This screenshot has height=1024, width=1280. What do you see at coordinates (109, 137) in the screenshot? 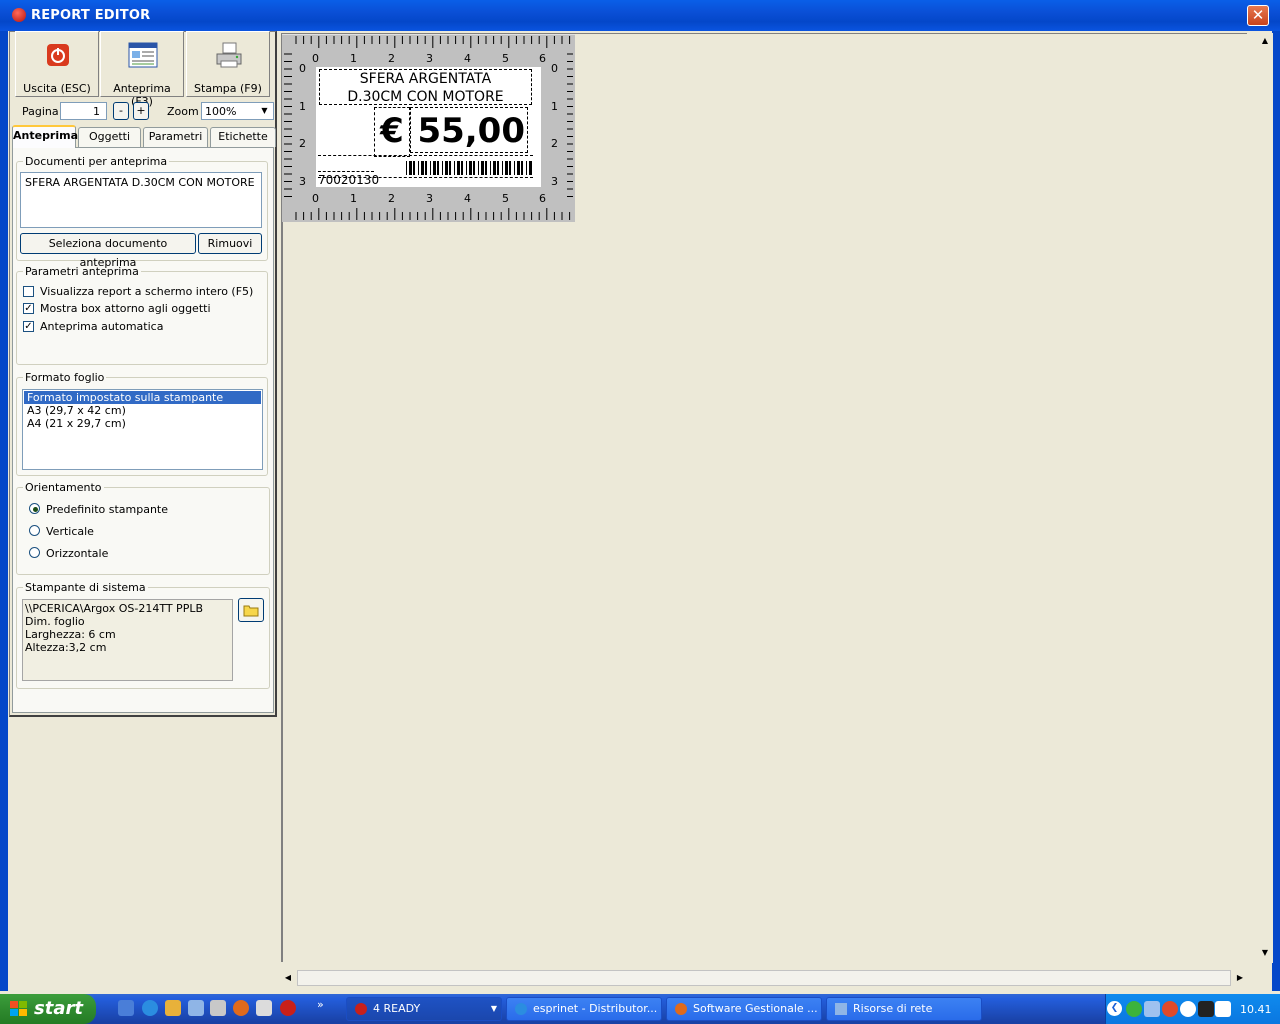
I see `tab-oggetti: Oggetti` at bounding box center [109, 137].